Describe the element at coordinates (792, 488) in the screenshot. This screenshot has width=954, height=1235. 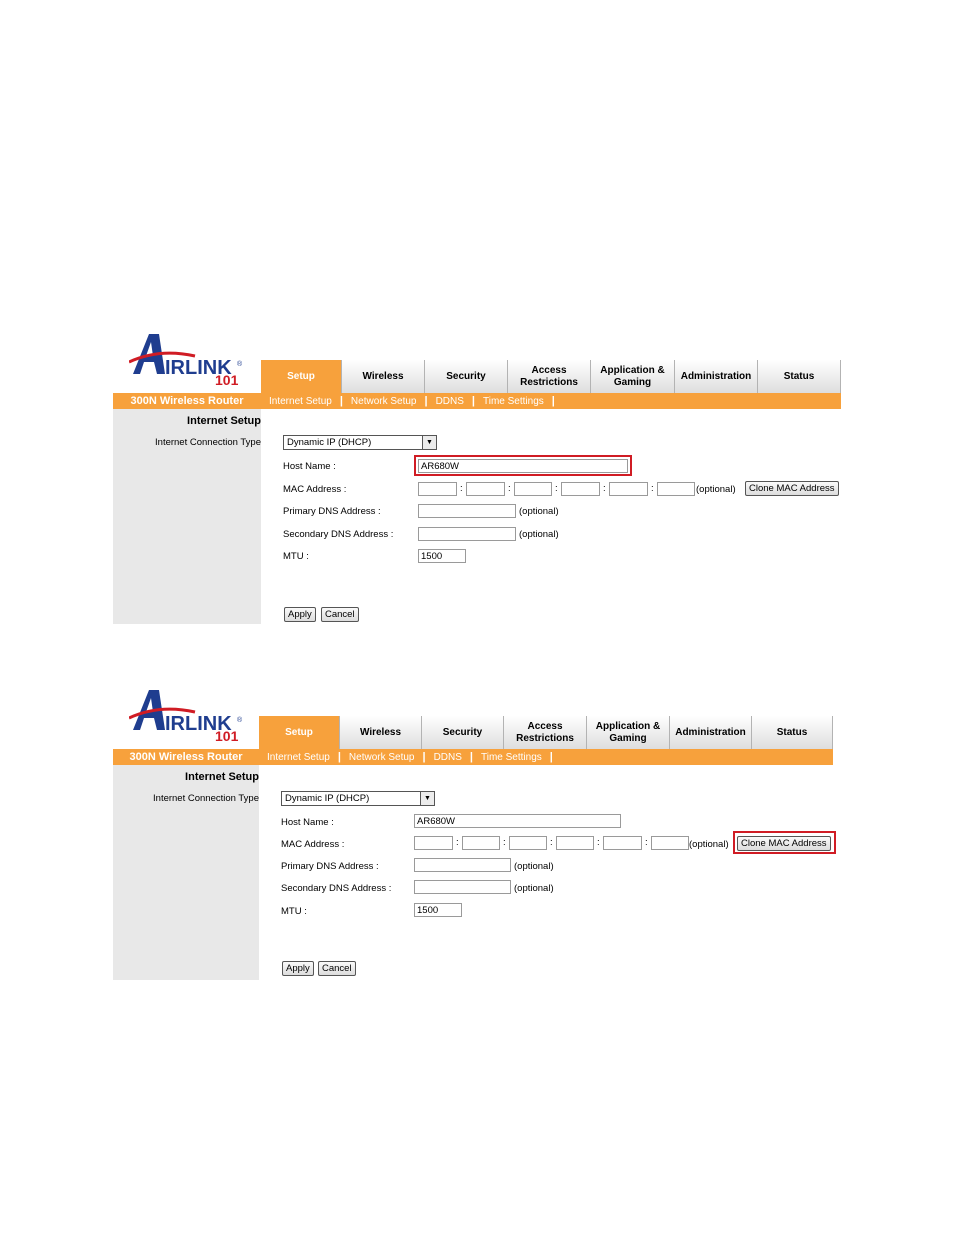
I see `clone-mac-button: Clone MAC Address` at that location.